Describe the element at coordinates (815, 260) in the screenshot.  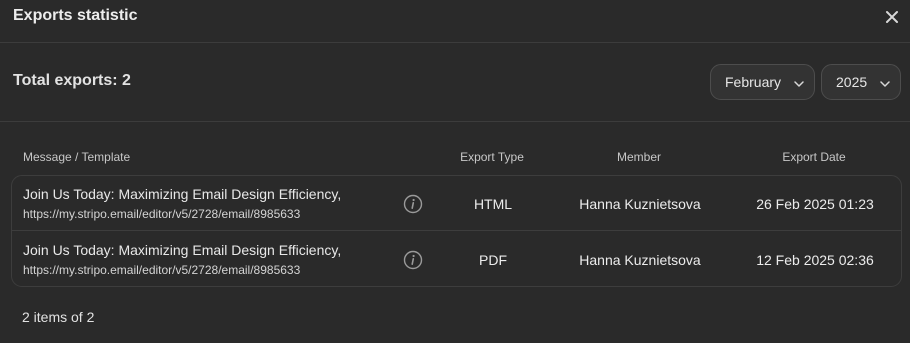
I see `export-date: 12 Feb 2025 02:36` at that location.